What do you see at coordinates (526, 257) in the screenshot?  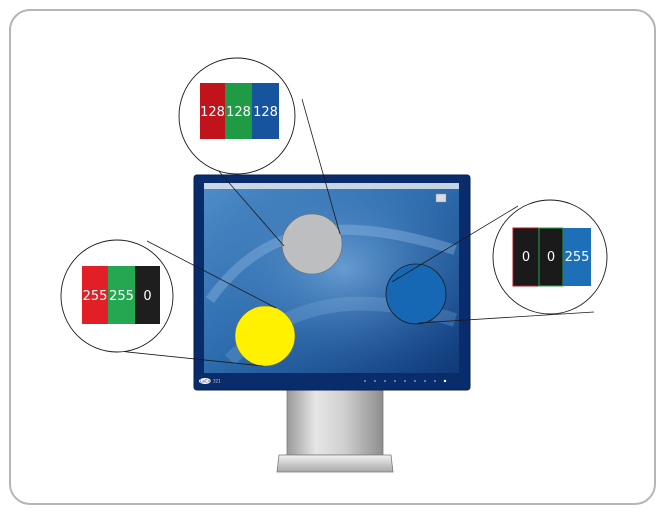 I see `blue-red-value: 0` at bounding box center [526, 257].